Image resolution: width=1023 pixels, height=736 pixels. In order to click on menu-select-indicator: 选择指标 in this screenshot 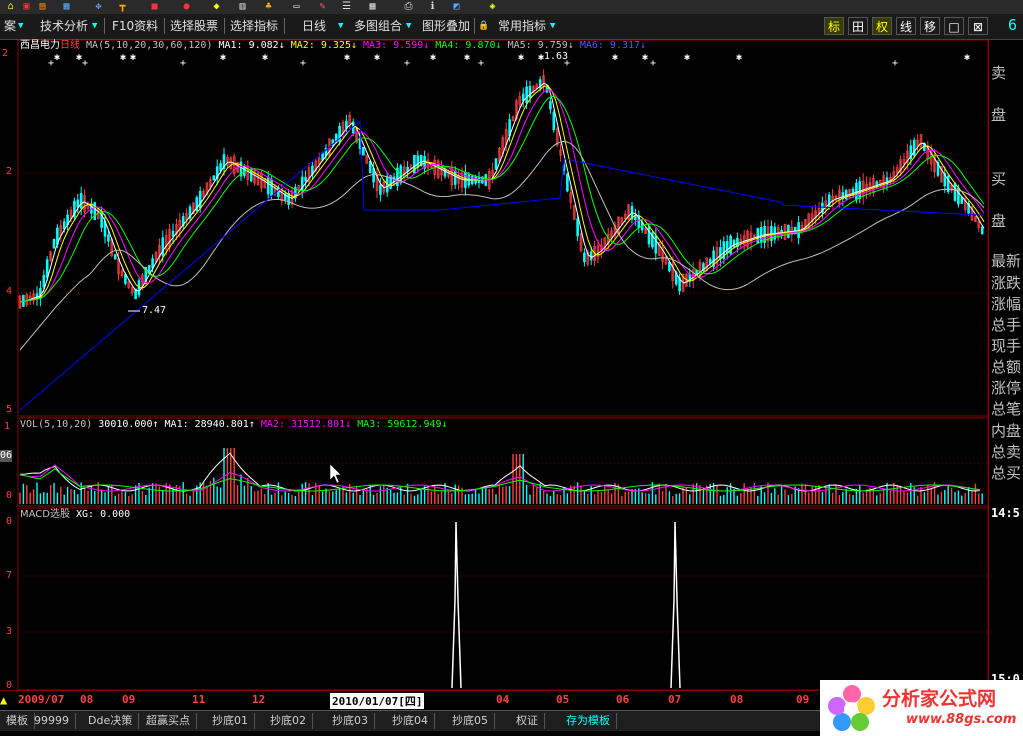, I will do `click(254, 26)`.